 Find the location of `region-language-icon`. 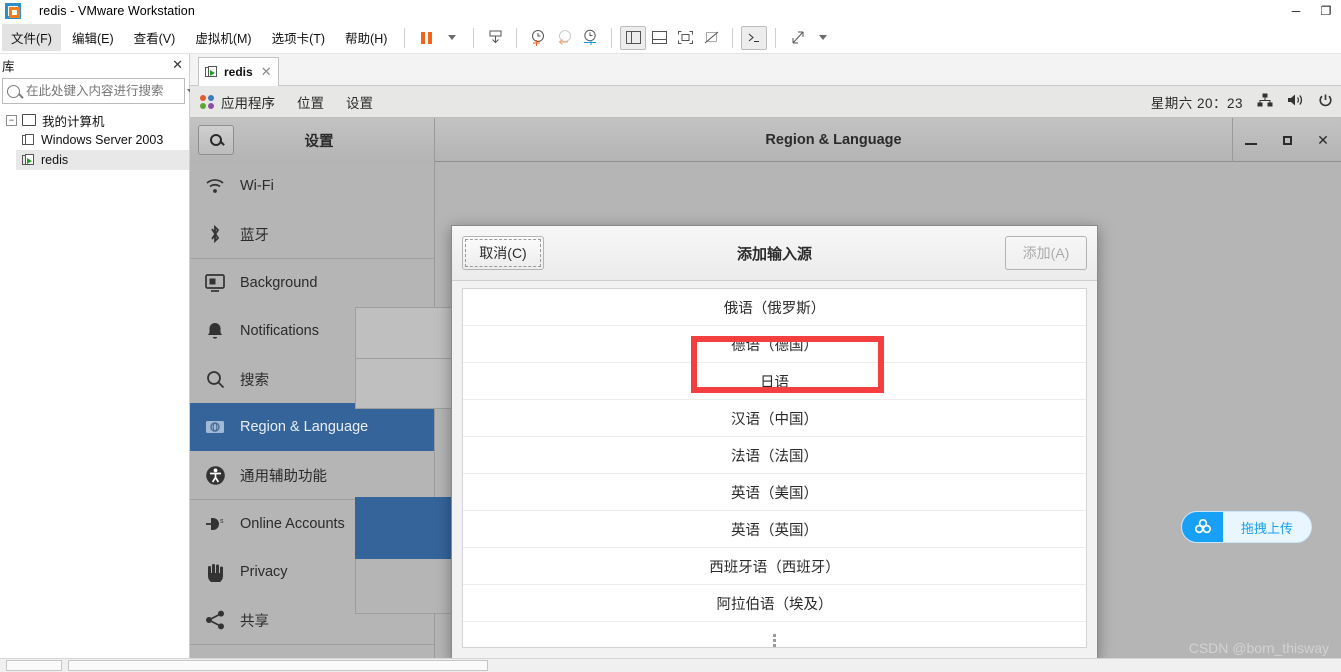

region-language-icon is located at coordinates (215, 427).